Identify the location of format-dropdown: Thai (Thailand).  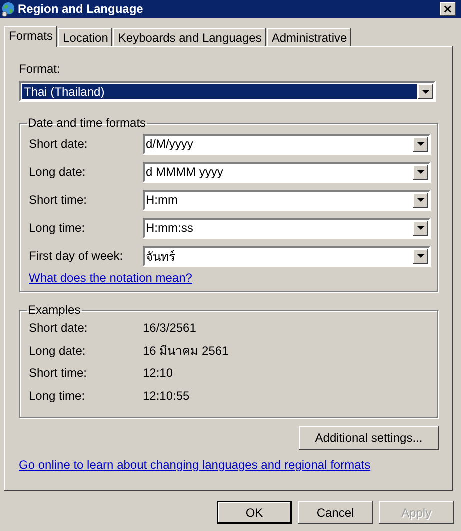
(227, 91).